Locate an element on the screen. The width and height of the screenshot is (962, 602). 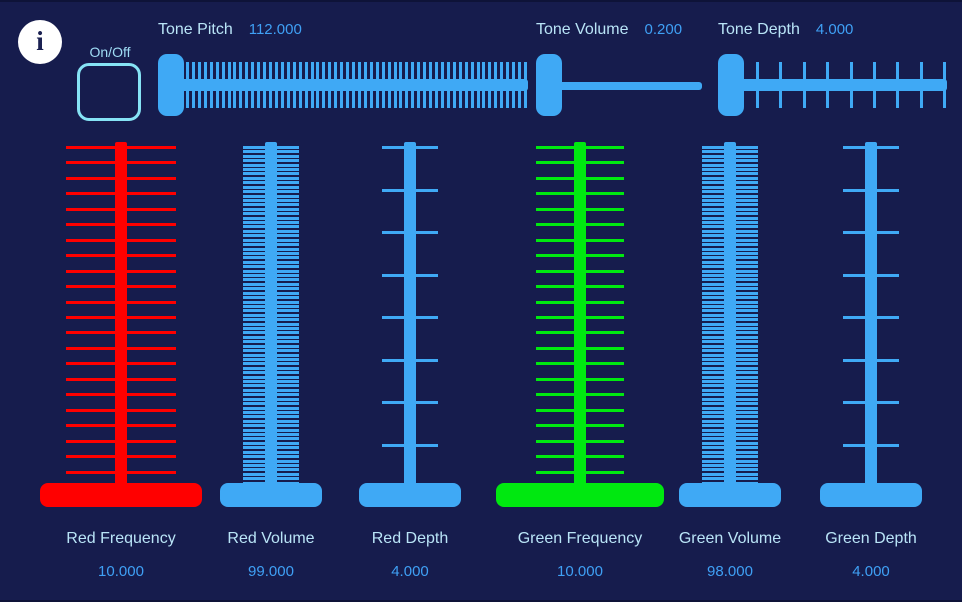
onoff-label: On/Off is located at coordinates (110, 52).